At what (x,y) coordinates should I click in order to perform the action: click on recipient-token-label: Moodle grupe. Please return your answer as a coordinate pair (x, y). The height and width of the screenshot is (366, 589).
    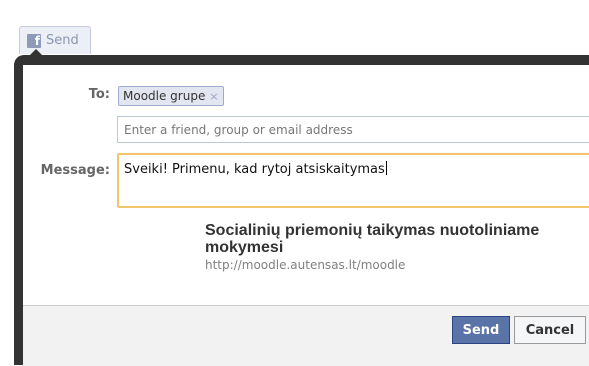
    Looking at the image, I should click on (164, 96).